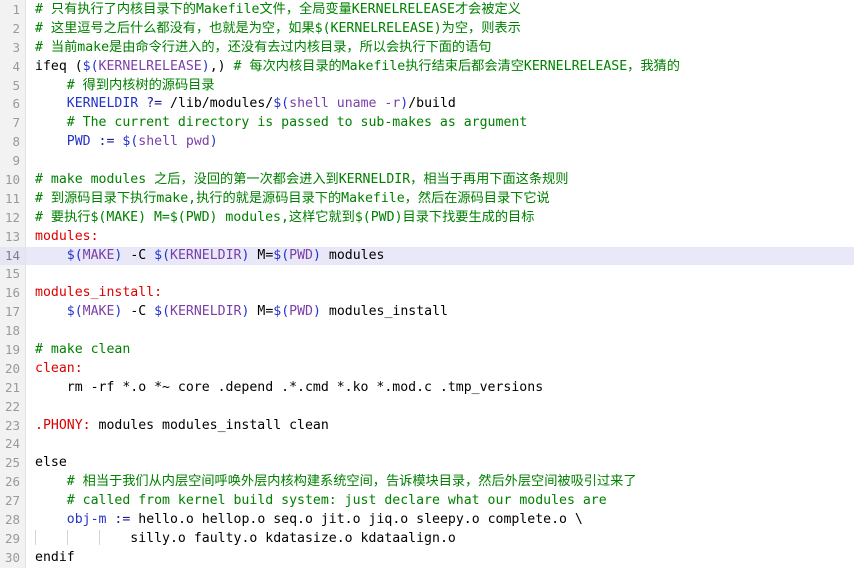 Image resolution: width=854 pixels, height=569 pixels. I want to click on code-line: endif, so click(440, 558).